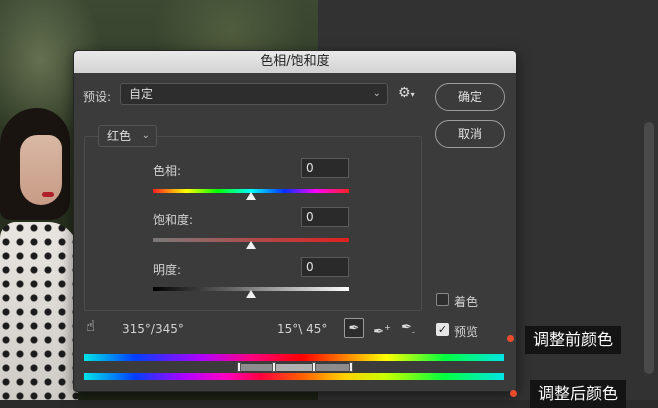 The height and width of the screenshot is (408, 658). What do you see at coordinates (251, 245) in the screenshot?
I see `saturation-slider-thumb` at bounding box center [251, 245].